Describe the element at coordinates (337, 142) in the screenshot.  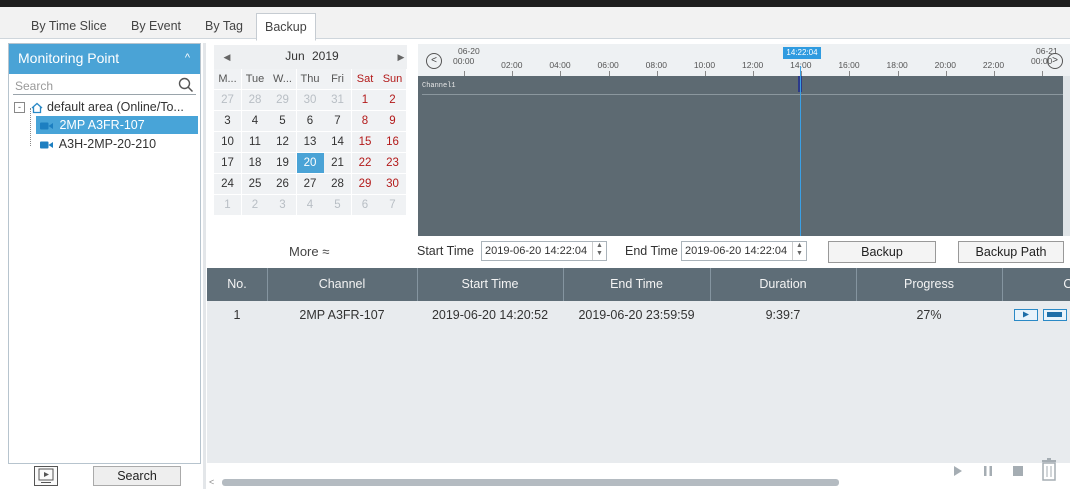
I see `calendar-day: 14` at that location.